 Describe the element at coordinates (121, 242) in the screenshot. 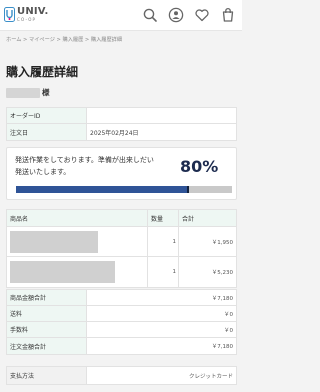

I see `table-row: 1 ￥1,950` at that location.